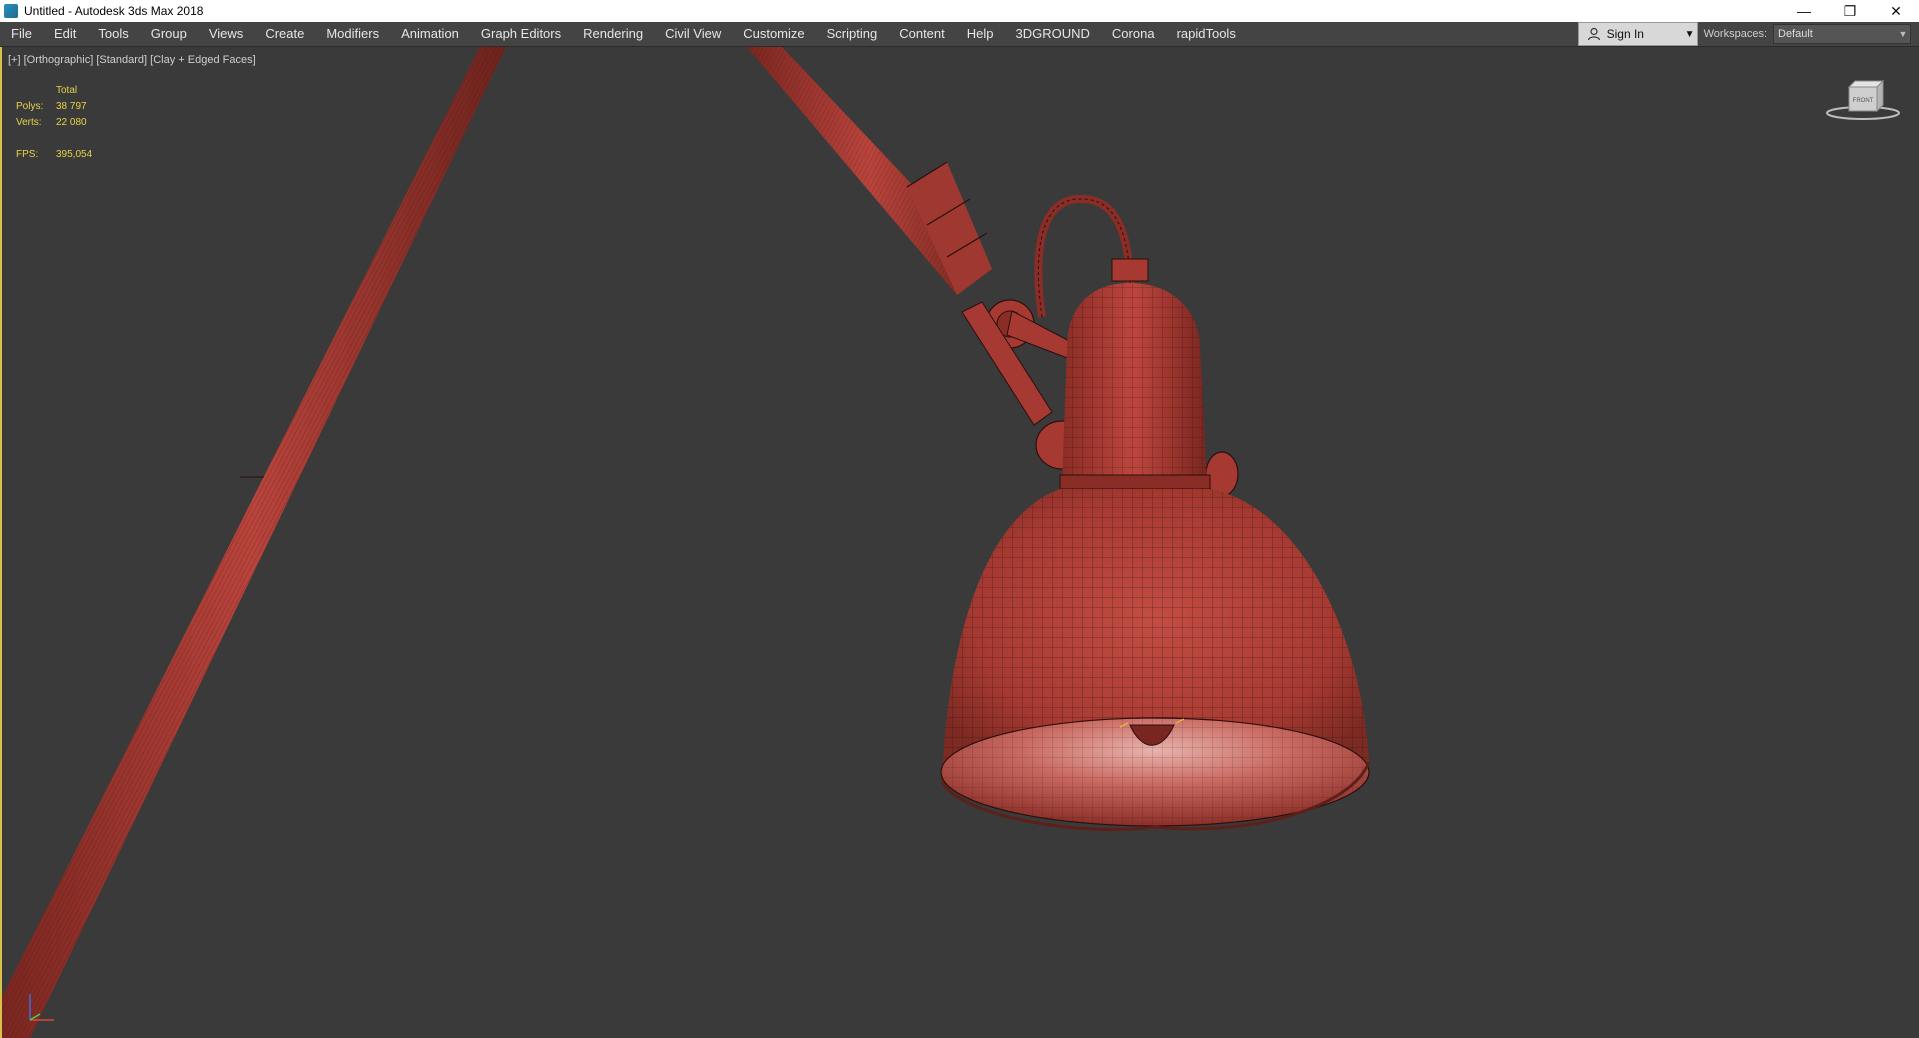  What do you see at coordinates (67, 90) in the screenshot?
I see `stats-header: Total` at bounding box center [67, 90].